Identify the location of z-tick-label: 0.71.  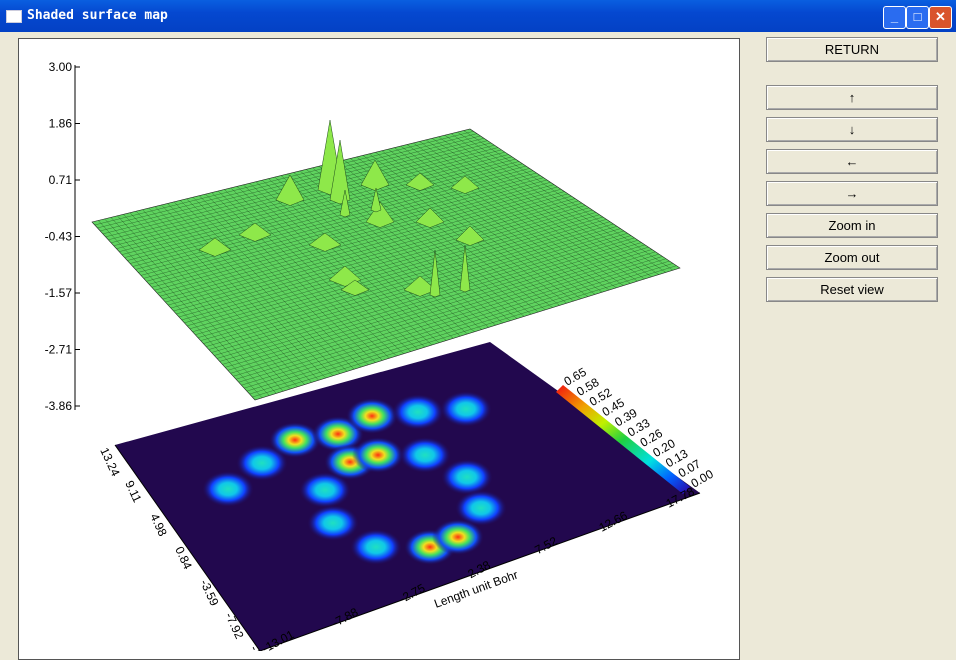
(61, 180).